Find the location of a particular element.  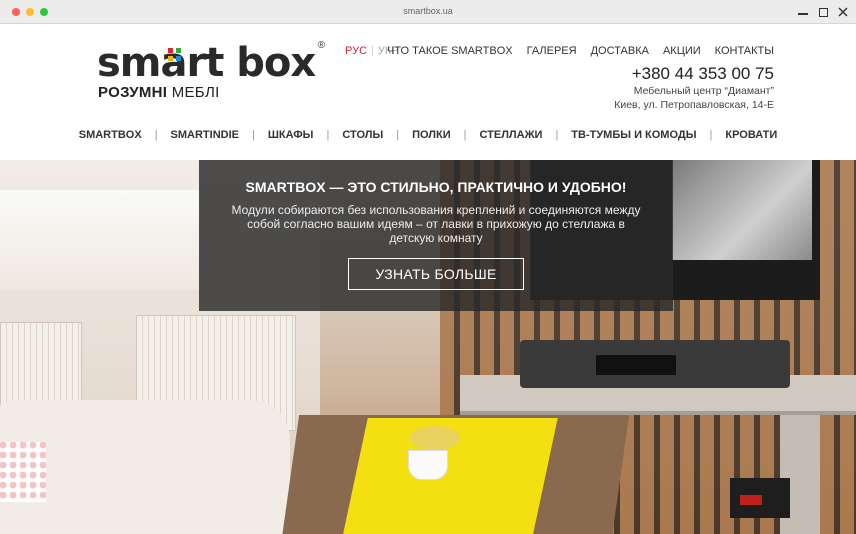

smartbox-logo-icon: smart box is located at coordinates (207, 63).